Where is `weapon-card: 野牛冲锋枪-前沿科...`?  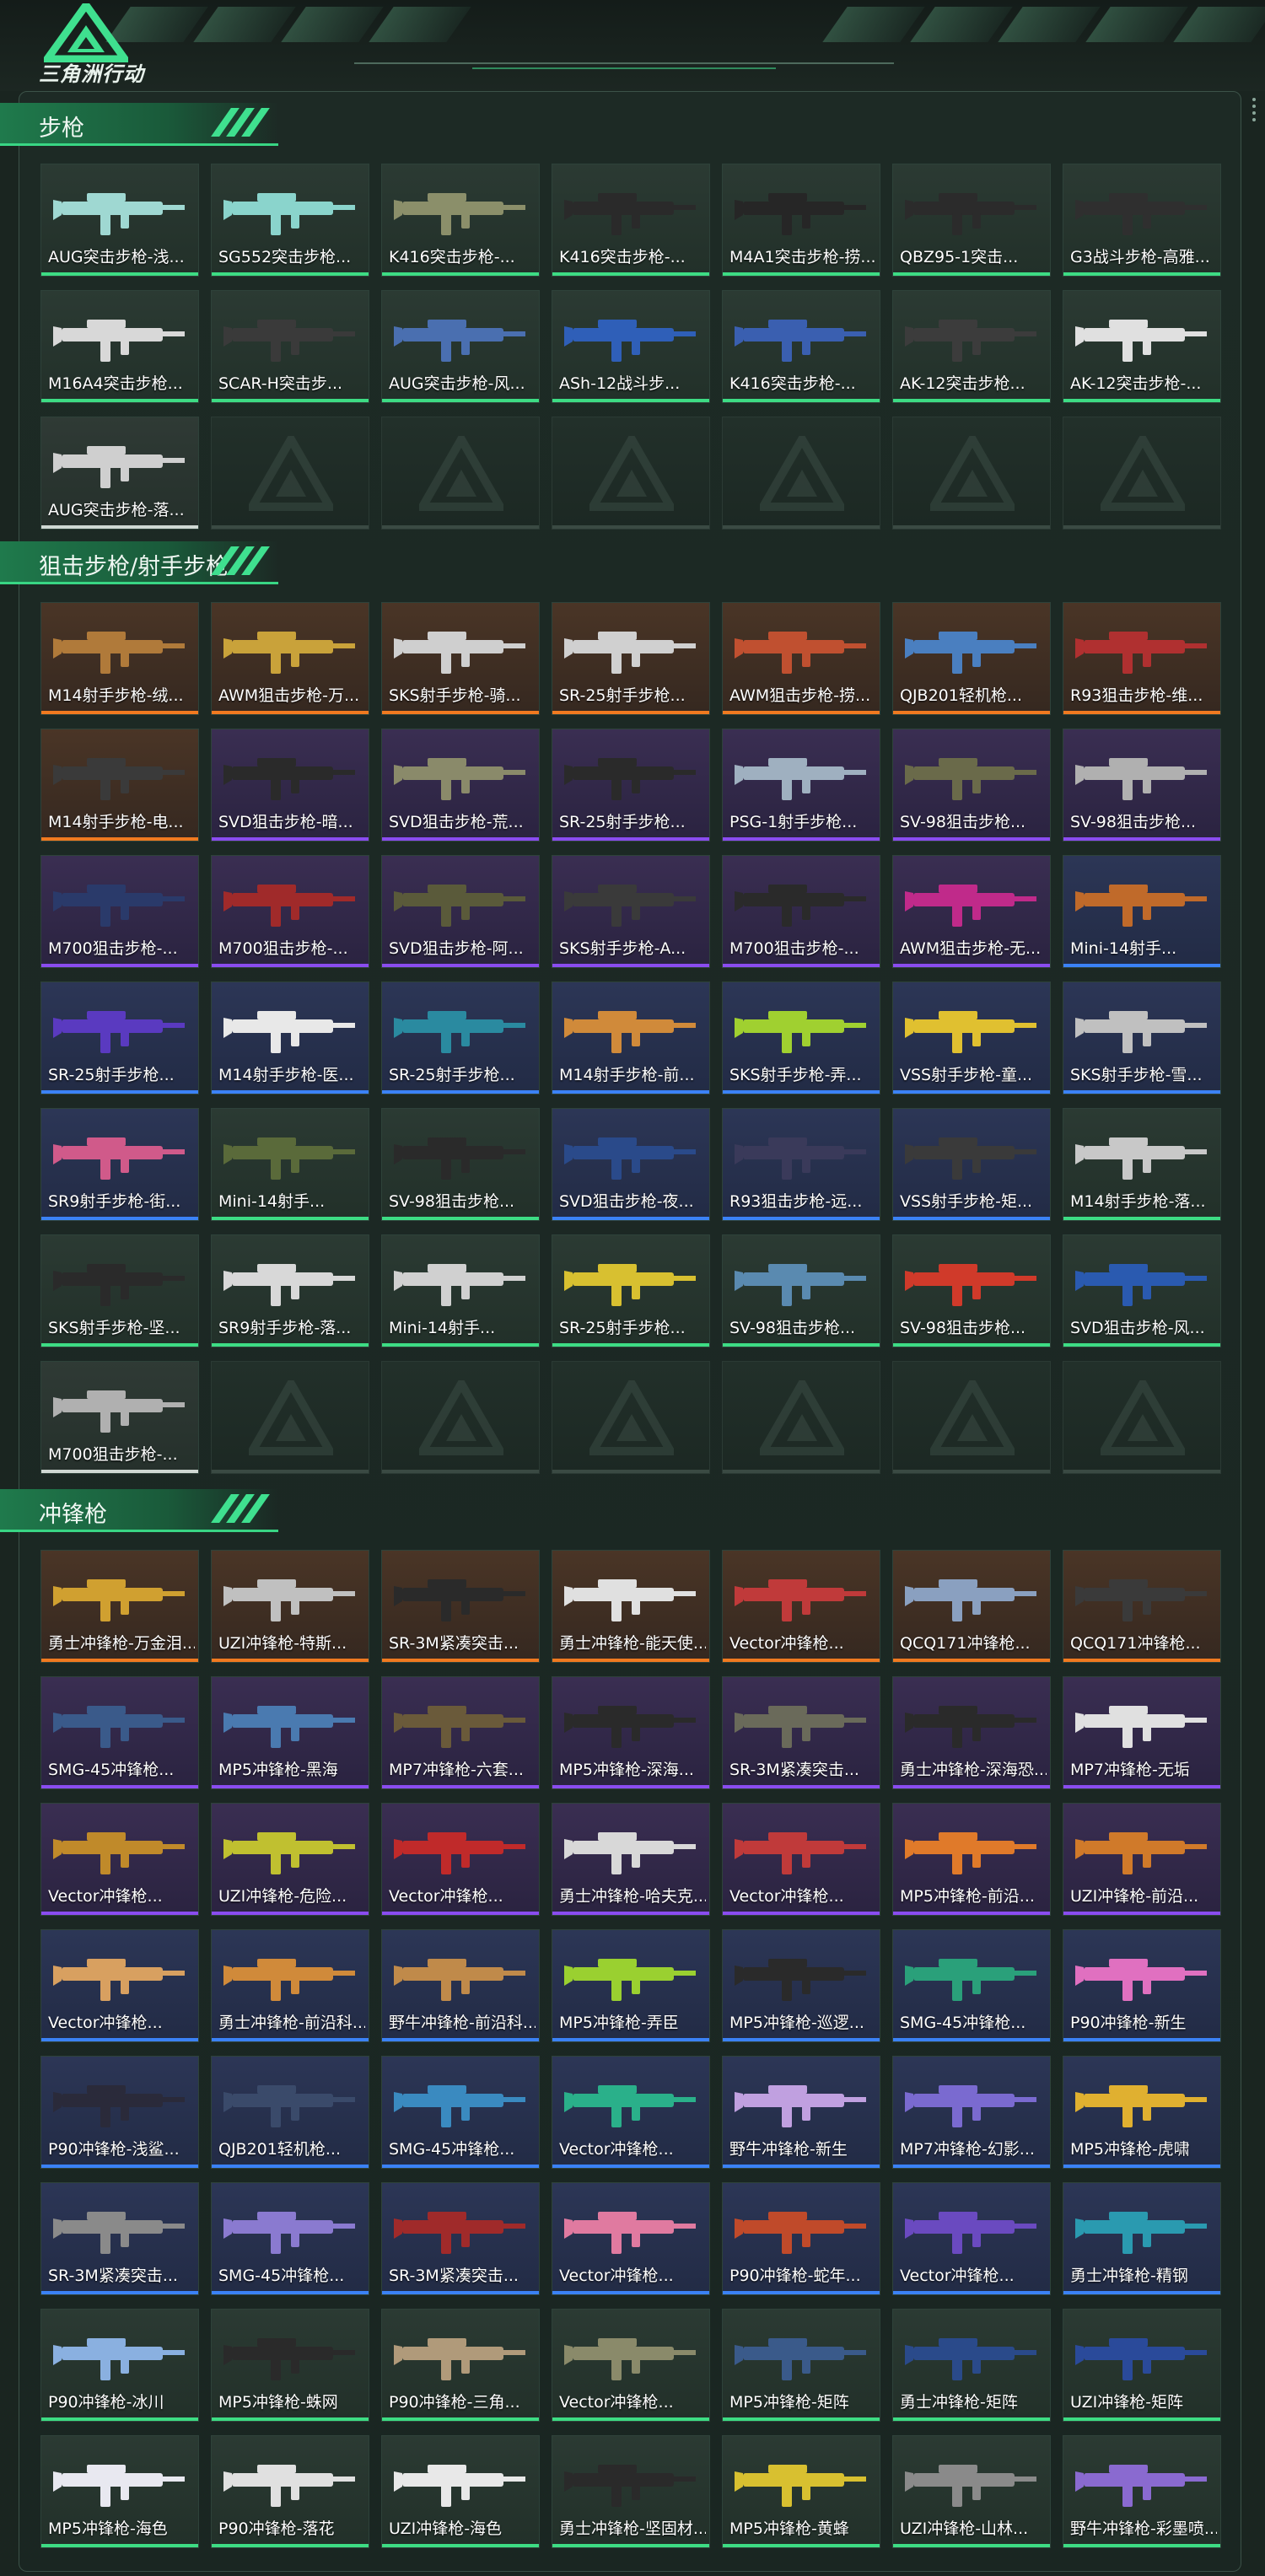 weapon-card: 野牛冲锋枪-前沿科... is located at coordinates (460, 1985).